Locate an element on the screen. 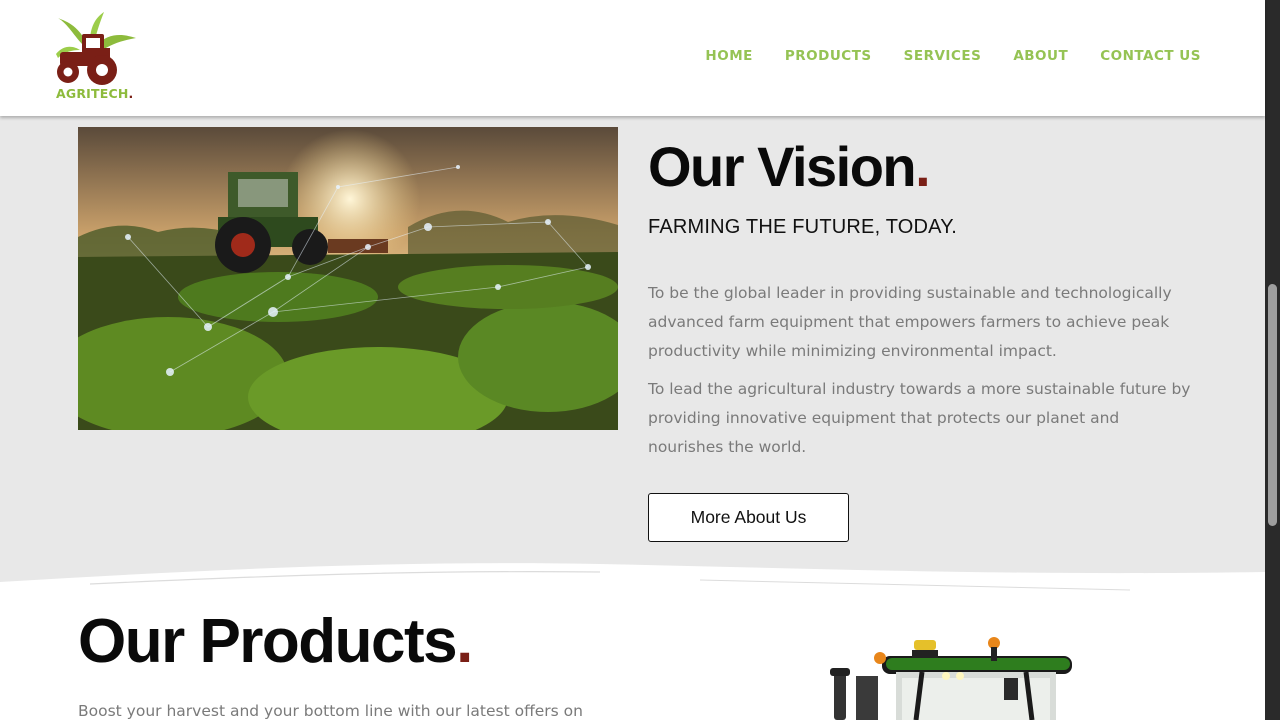 This screenshot has height=720, width=1280. tractor-product-image is located at coordinates (951, 678).